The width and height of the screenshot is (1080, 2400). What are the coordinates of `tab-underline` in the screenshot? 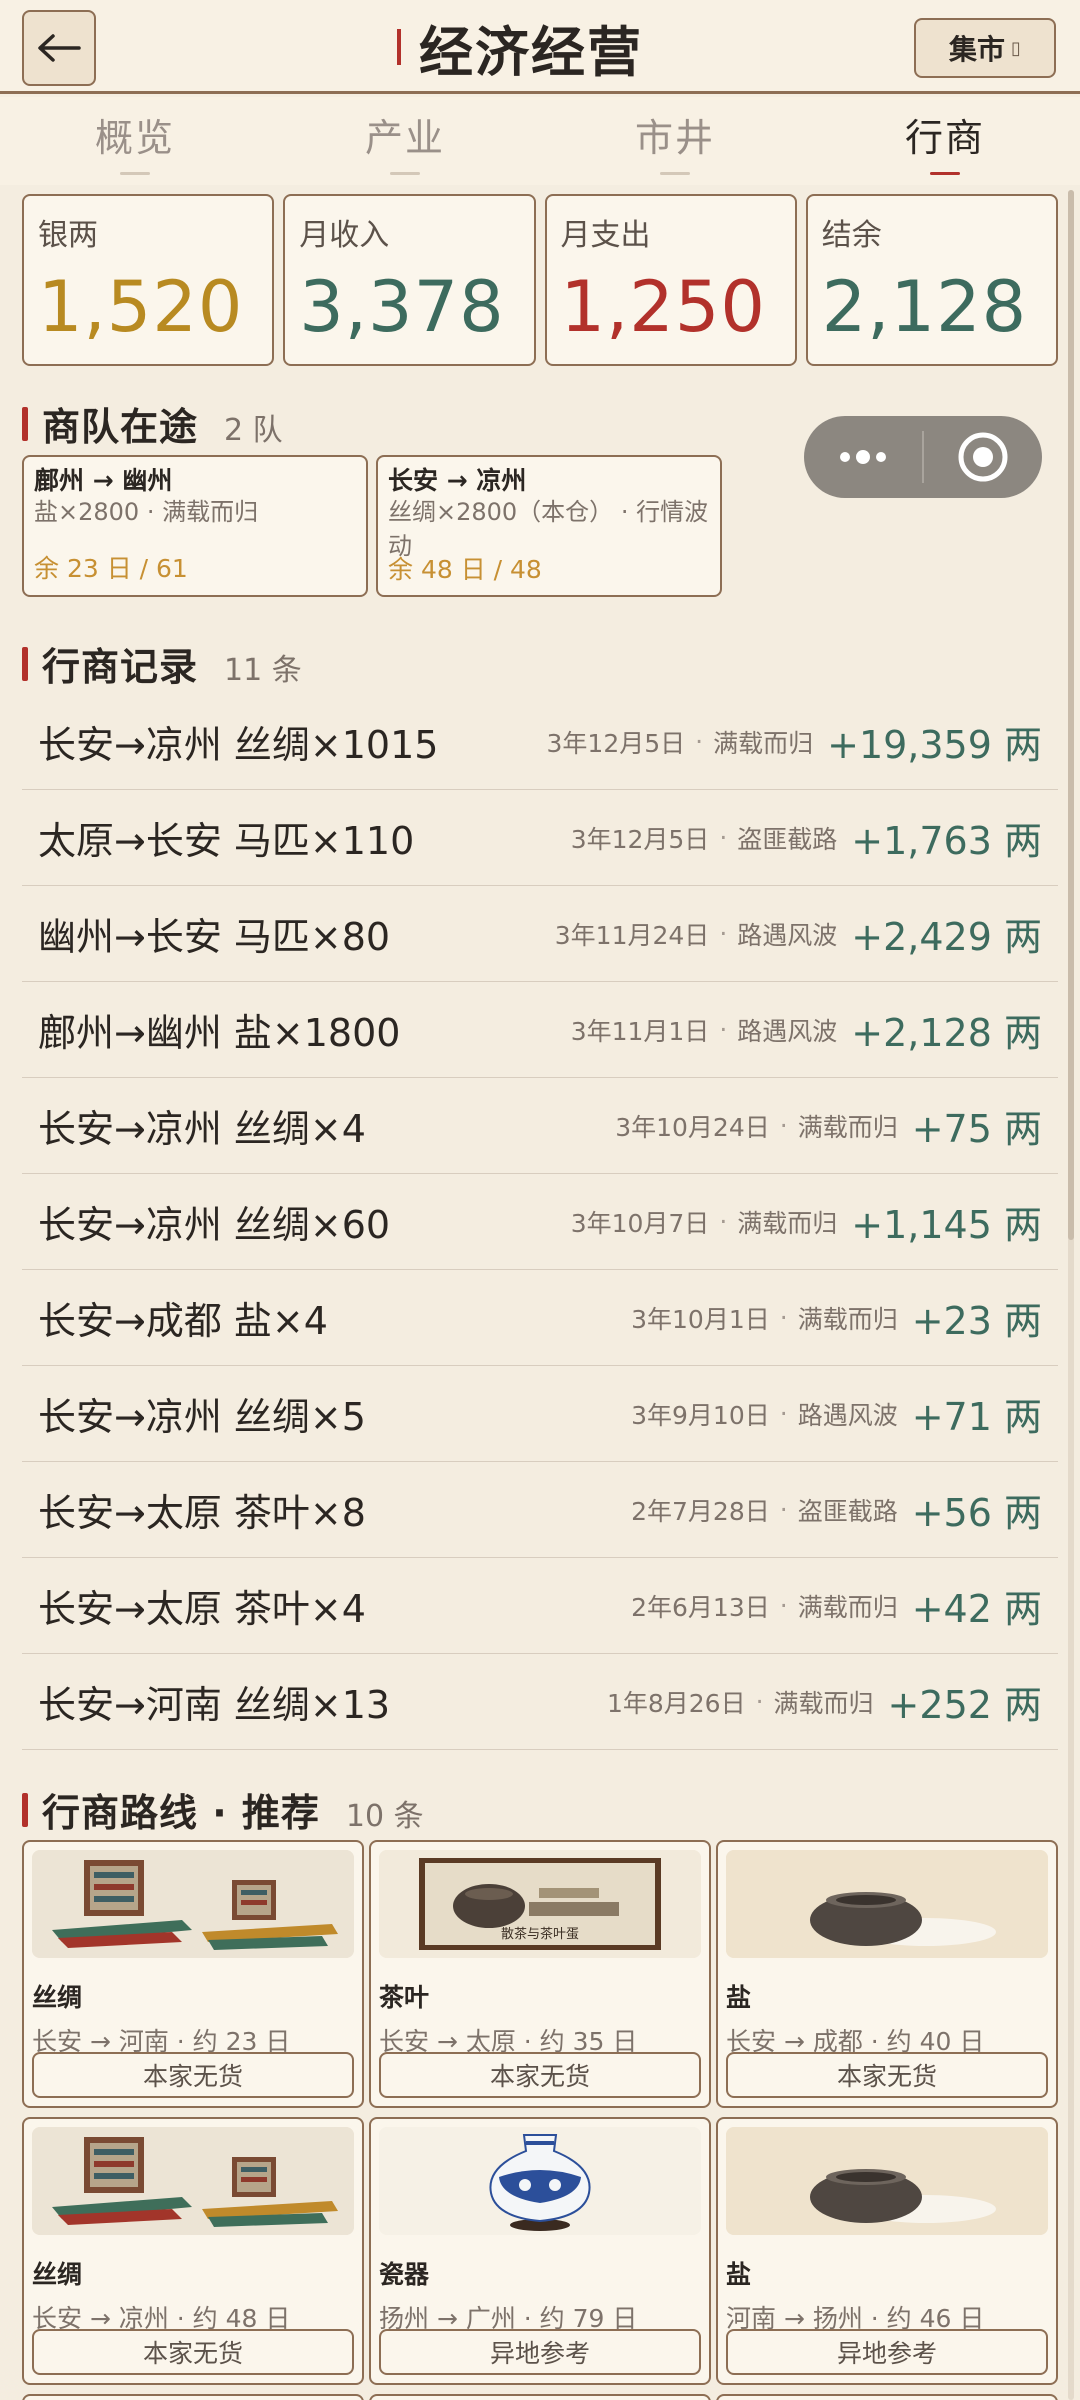 It's located at (675, 173).